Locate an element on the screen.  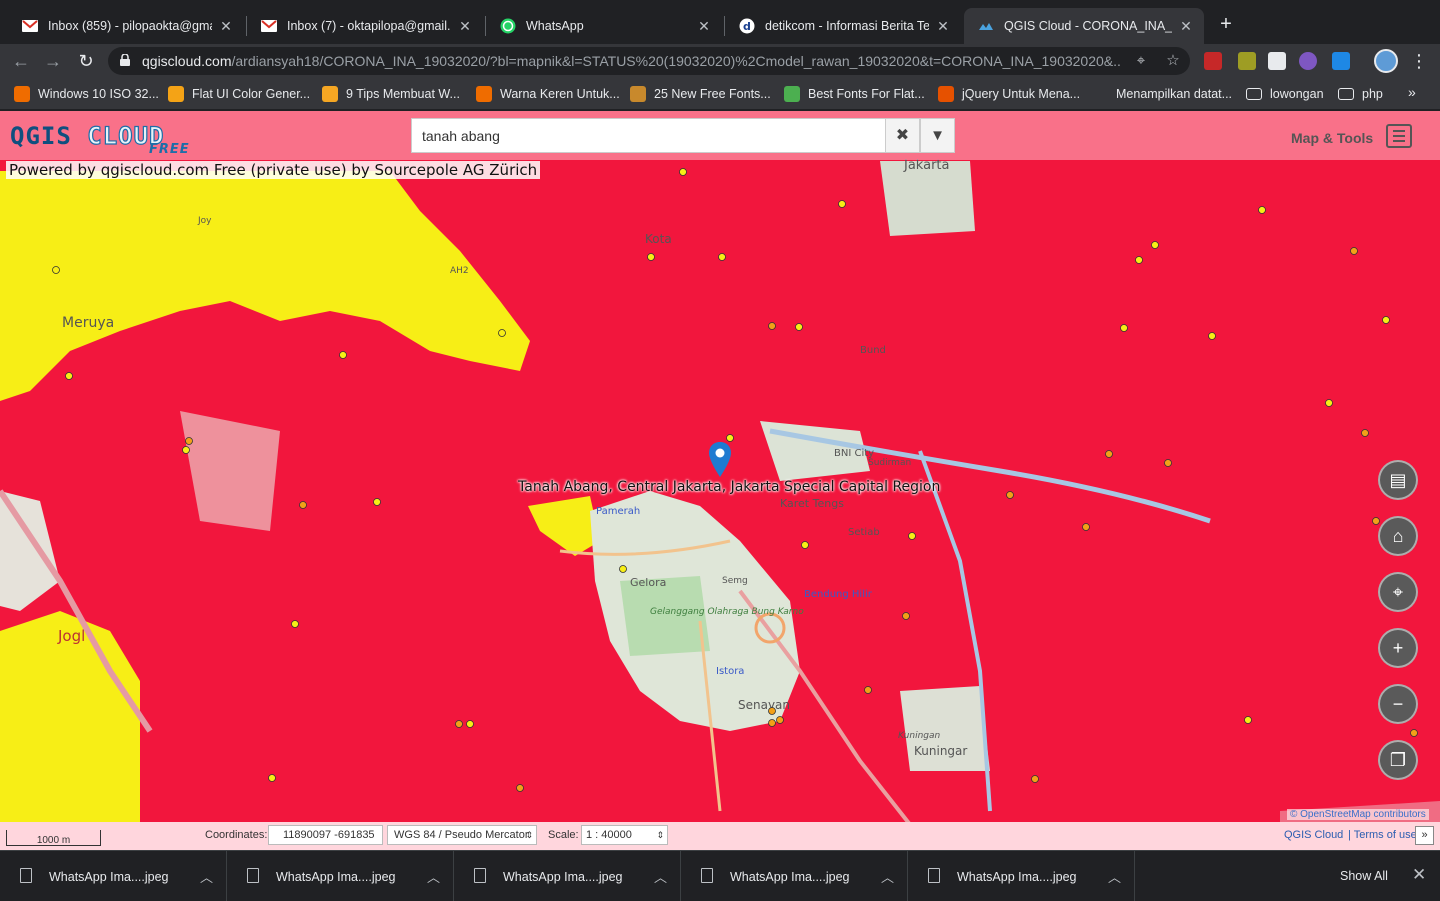
bookmark-folder: php is located at coordinates (1360, 94).